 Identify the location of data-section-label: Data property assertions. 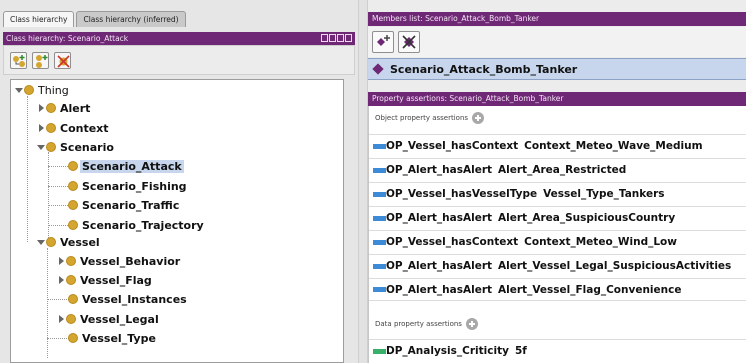
(418, 324).